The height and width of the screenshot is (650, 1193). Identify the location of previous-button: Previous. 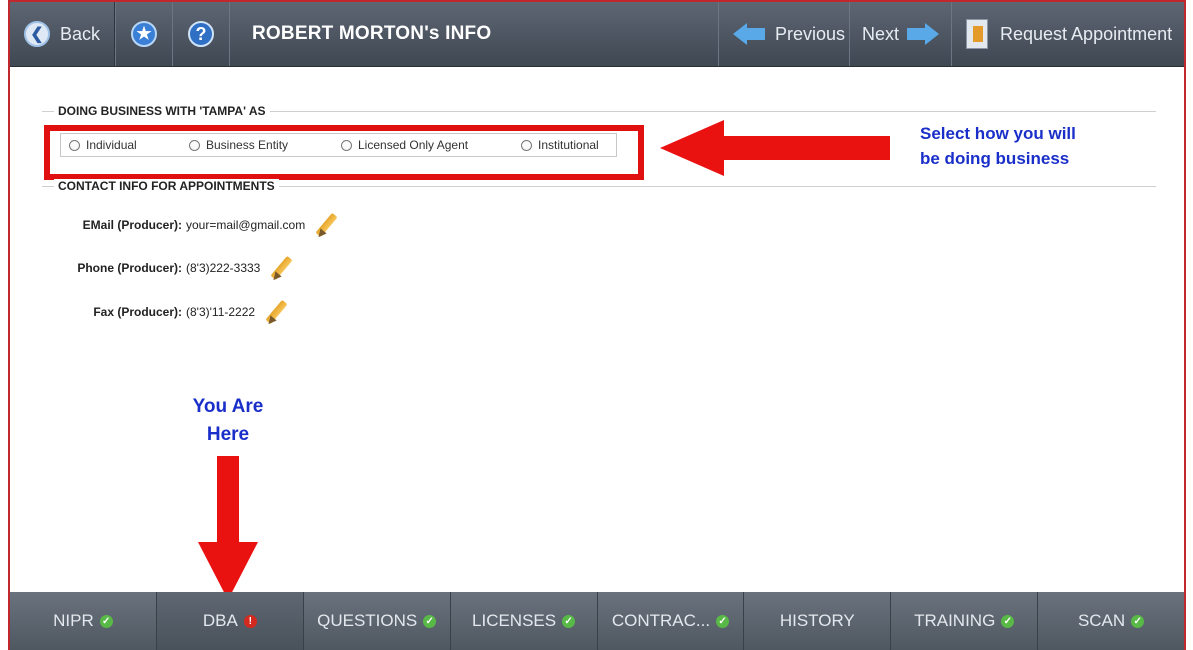
(784, 34).